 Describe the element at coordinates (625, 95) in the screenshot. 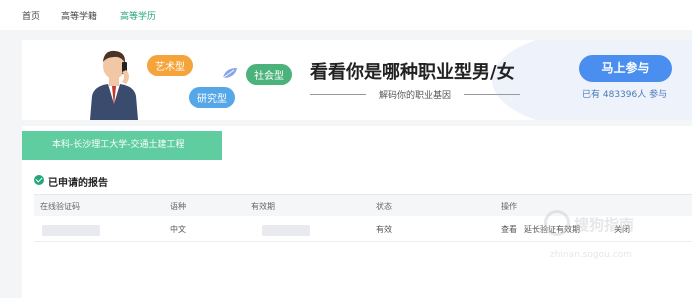

I see `participant-count: 已有 483396人 参与` at that location.